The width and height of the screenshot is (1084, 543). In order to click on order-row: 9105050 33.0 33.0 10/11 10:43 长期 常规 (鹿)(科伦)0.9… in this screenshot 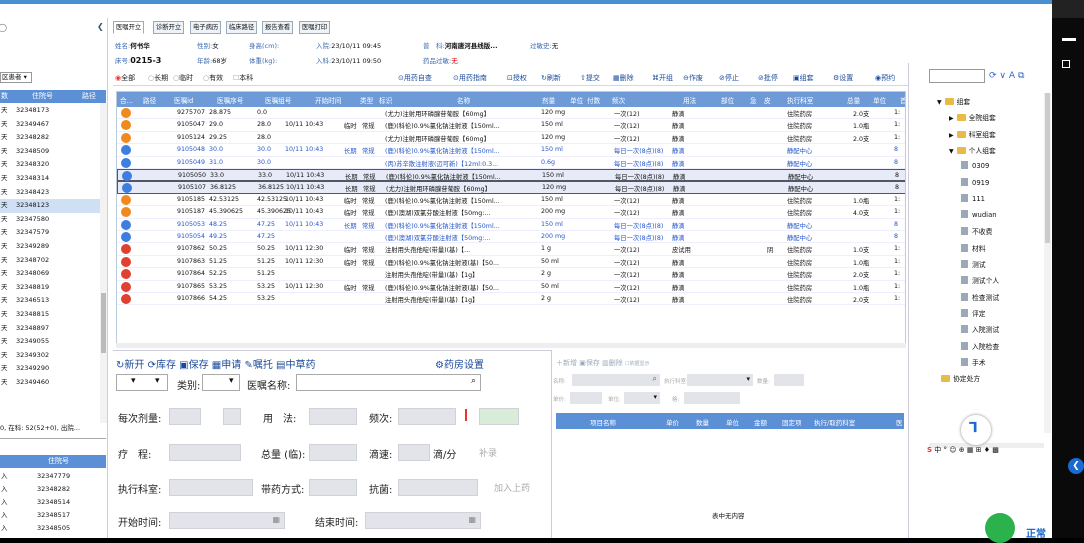, I will do `click(511, 175)`.